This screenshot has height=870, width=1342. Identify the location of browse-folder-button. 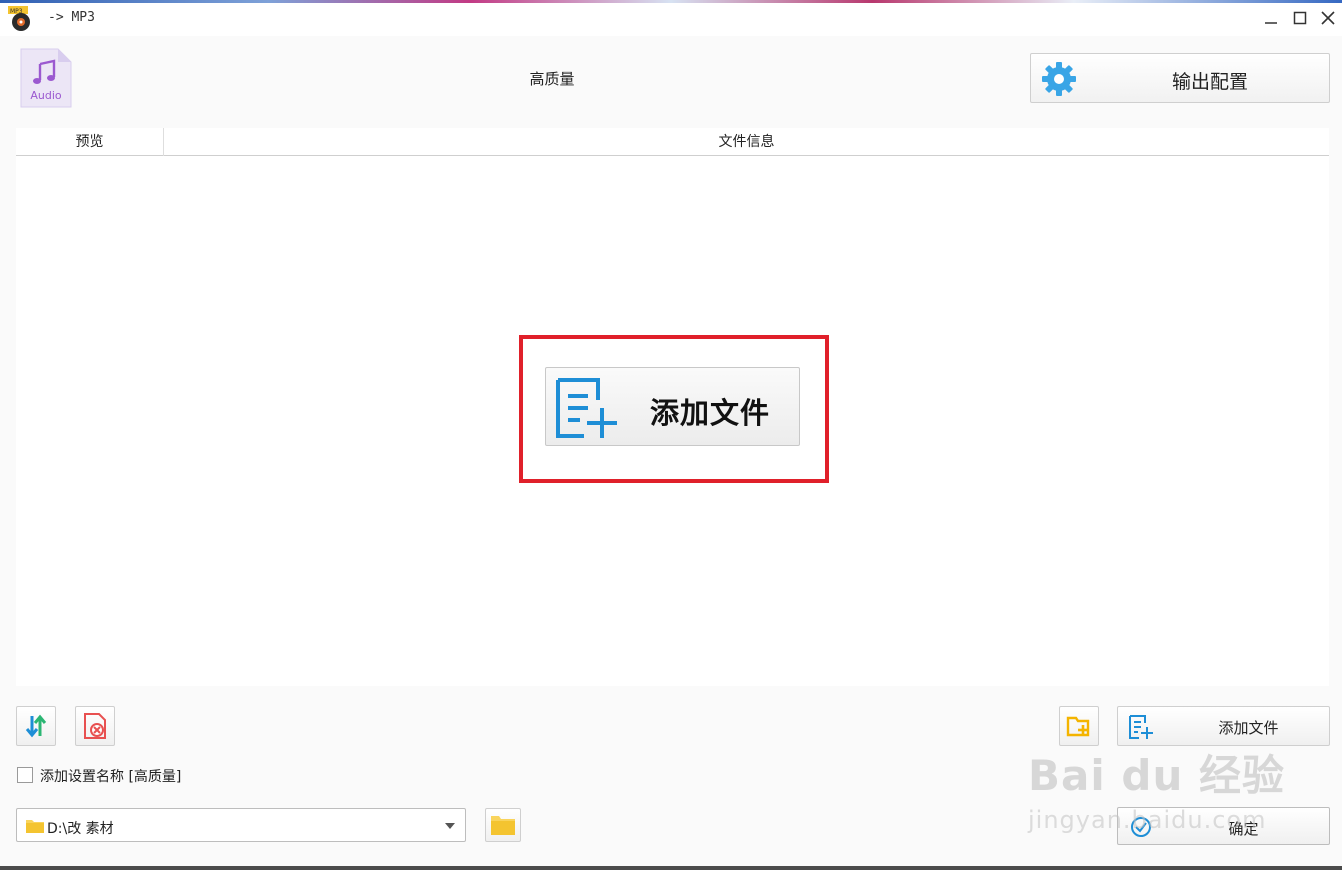
(503, 825).